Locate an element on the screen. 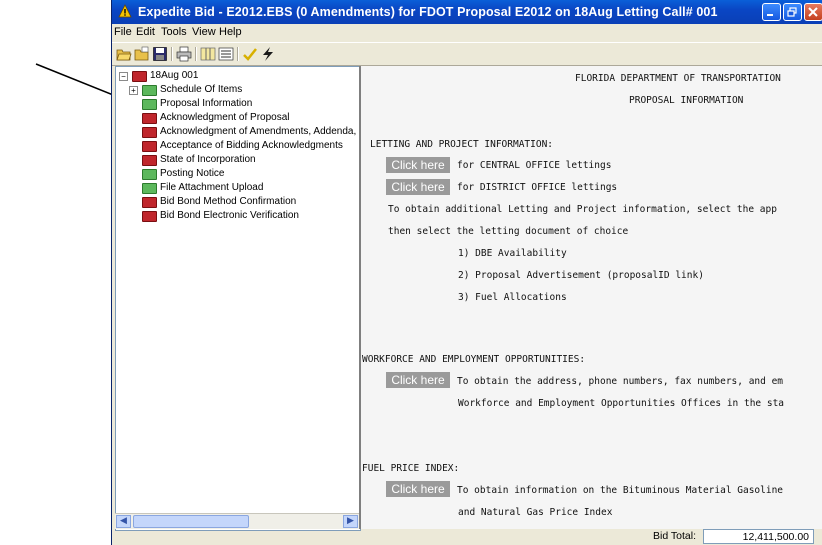  section-letting-title: LETTING AND PROJECT INFORMATION: is located at coordinates (462, 144).